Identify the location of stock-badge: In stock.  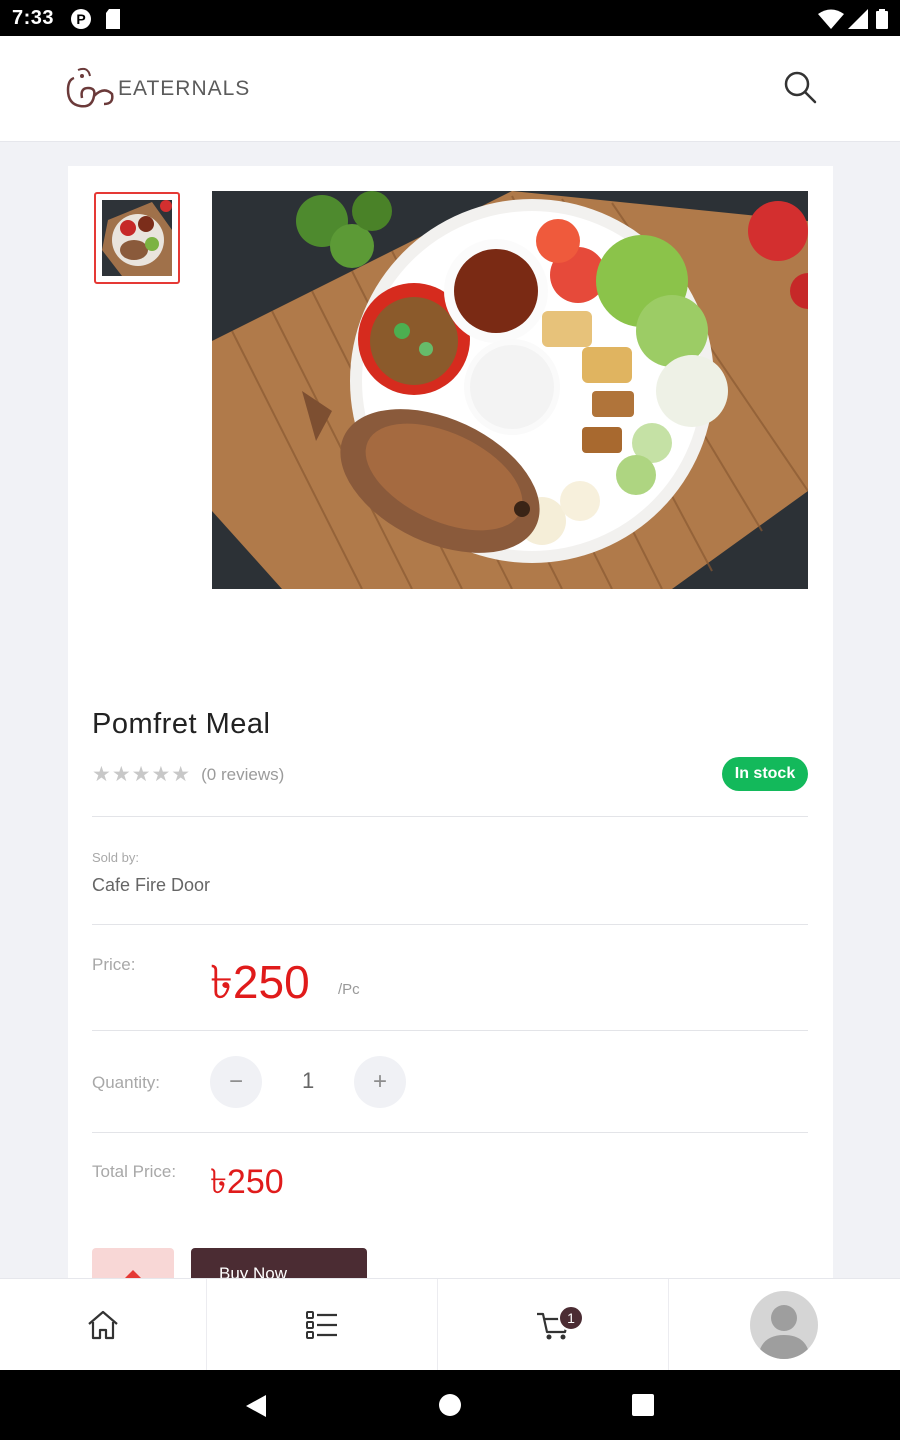
(765, 774).